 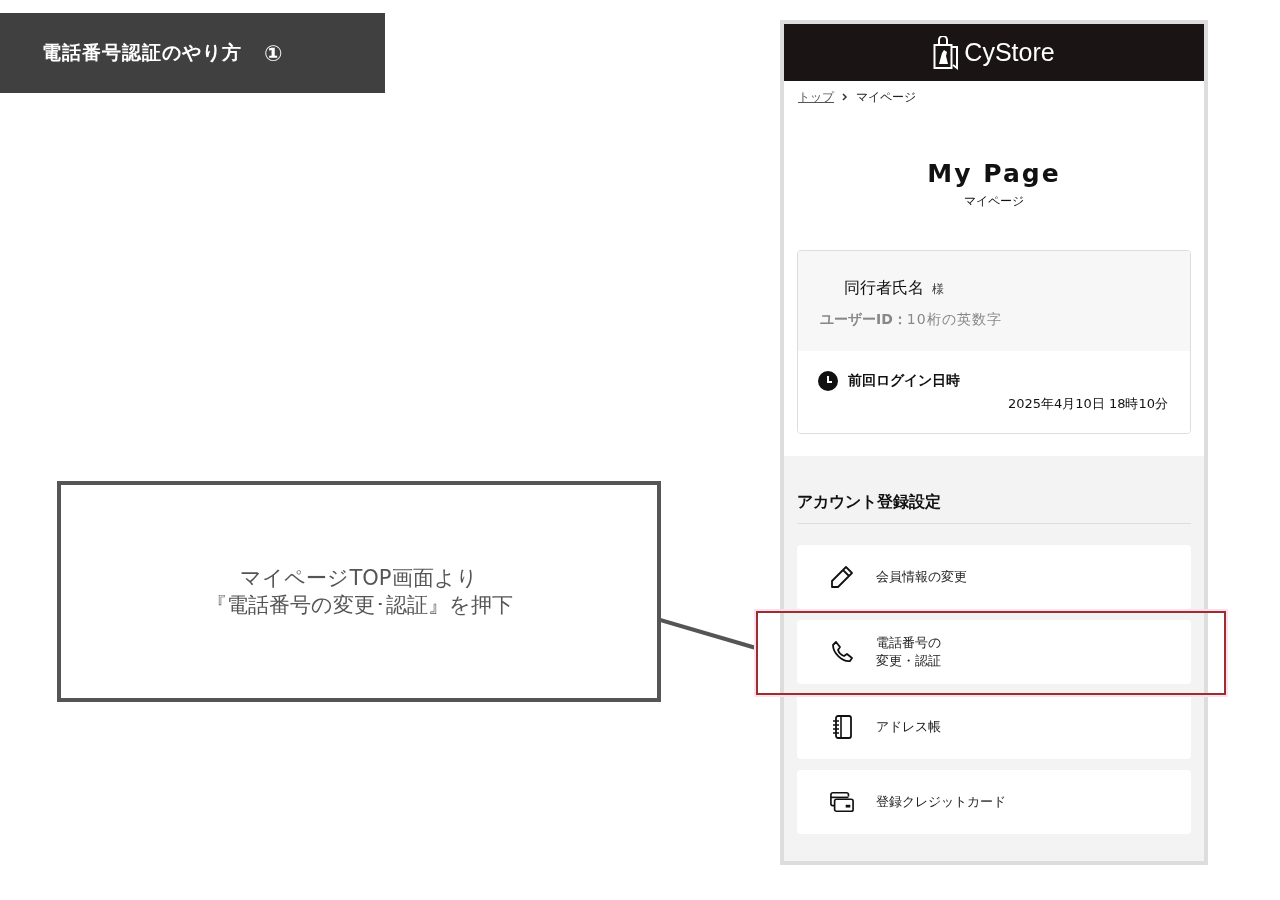 I want to click on callout-text-line: 『電話番号の変更･認証』を押下, so click(x=359, y=604).